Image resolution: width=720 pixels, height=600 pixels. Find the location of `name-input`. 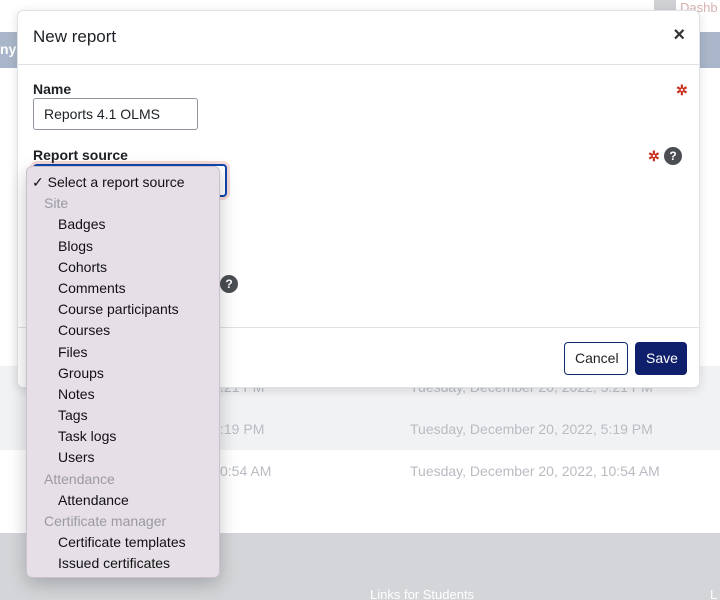

name-input is located at coordinates (115, 114).